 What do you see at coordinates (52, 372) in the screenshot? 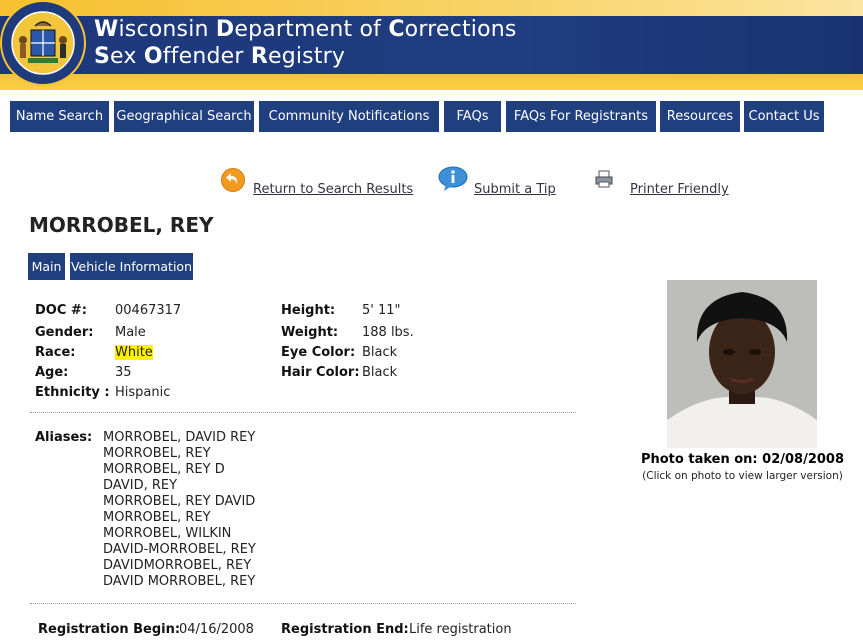
I see `age-label: Age:` at bounding box center [52, 372].